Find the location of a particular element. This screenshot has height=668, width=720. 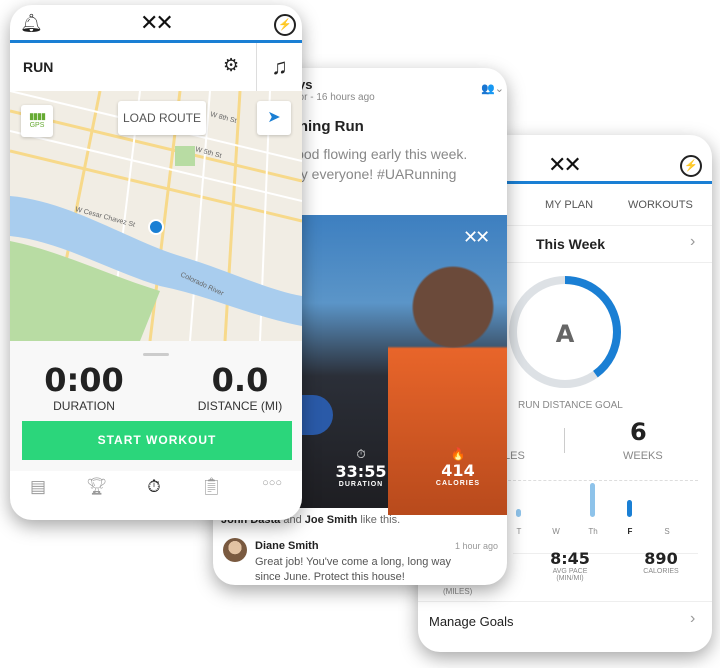

duration-stat: ⏱ 33:55 DURATION is located at coordinates (361, 467).